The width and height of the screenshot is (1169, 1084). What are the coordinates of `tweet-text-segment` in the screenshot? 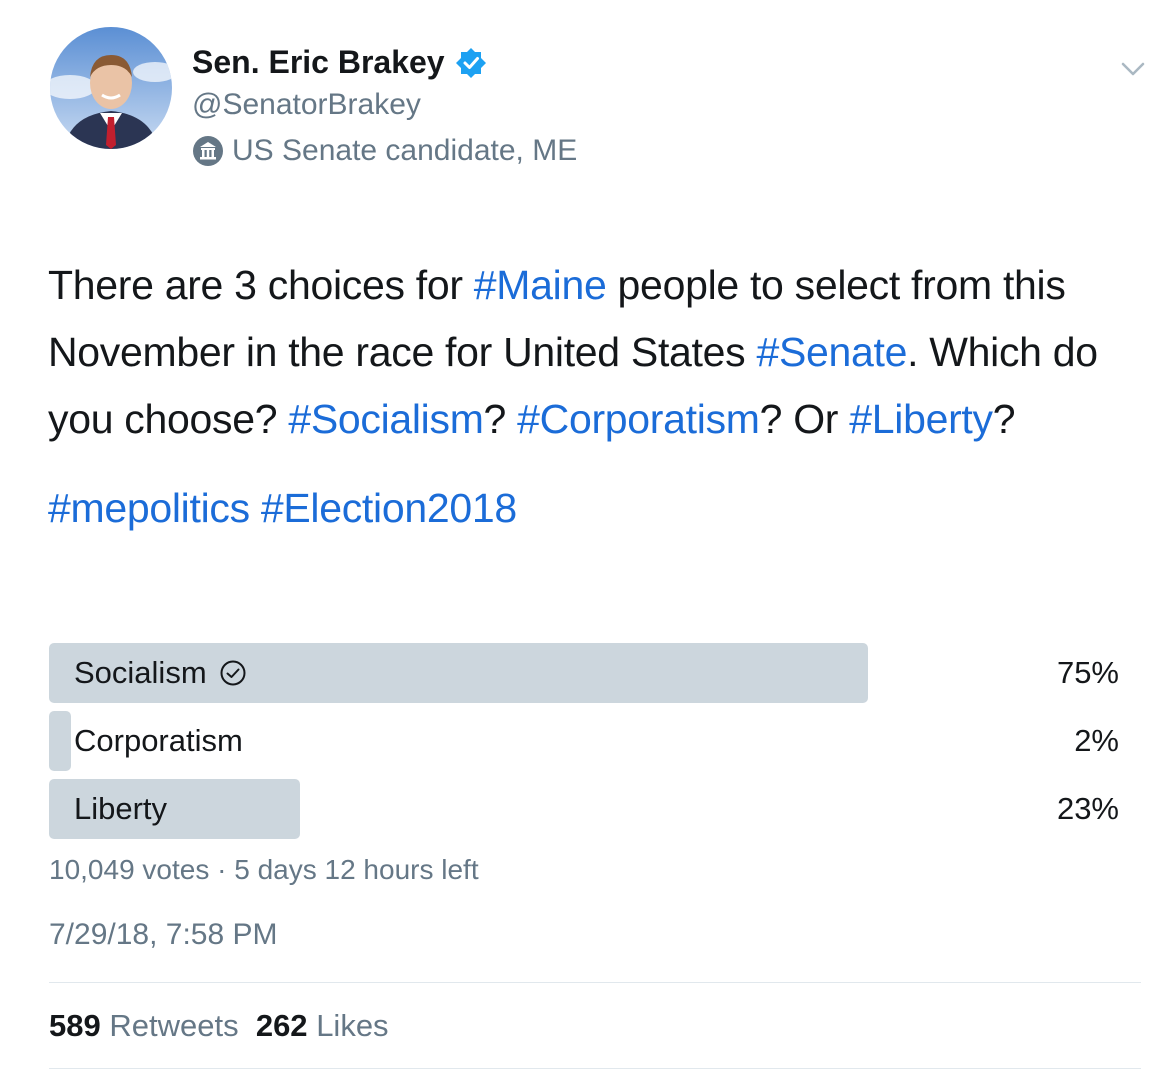 It's located at (255, 508).